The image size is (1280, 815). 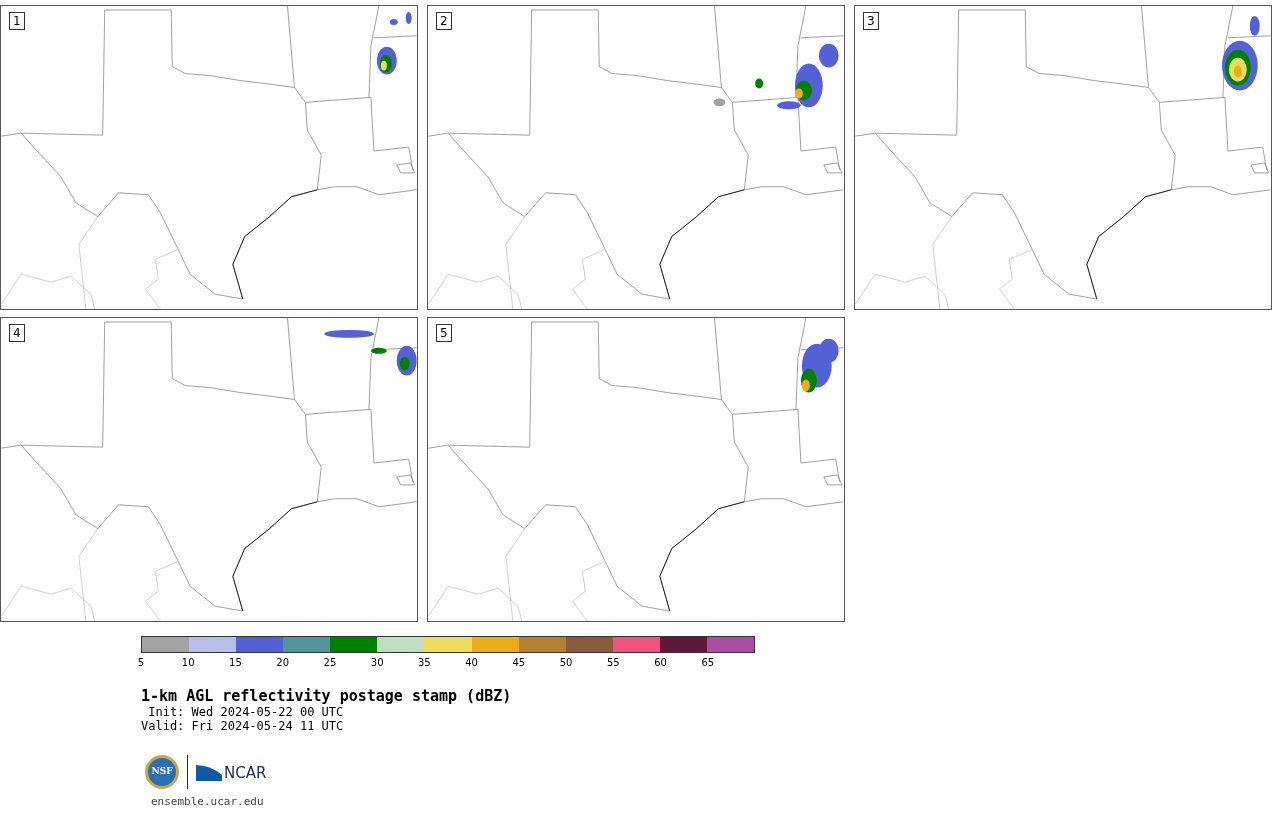 I want to click on panel-number: 4, so click(x=17, y=333).